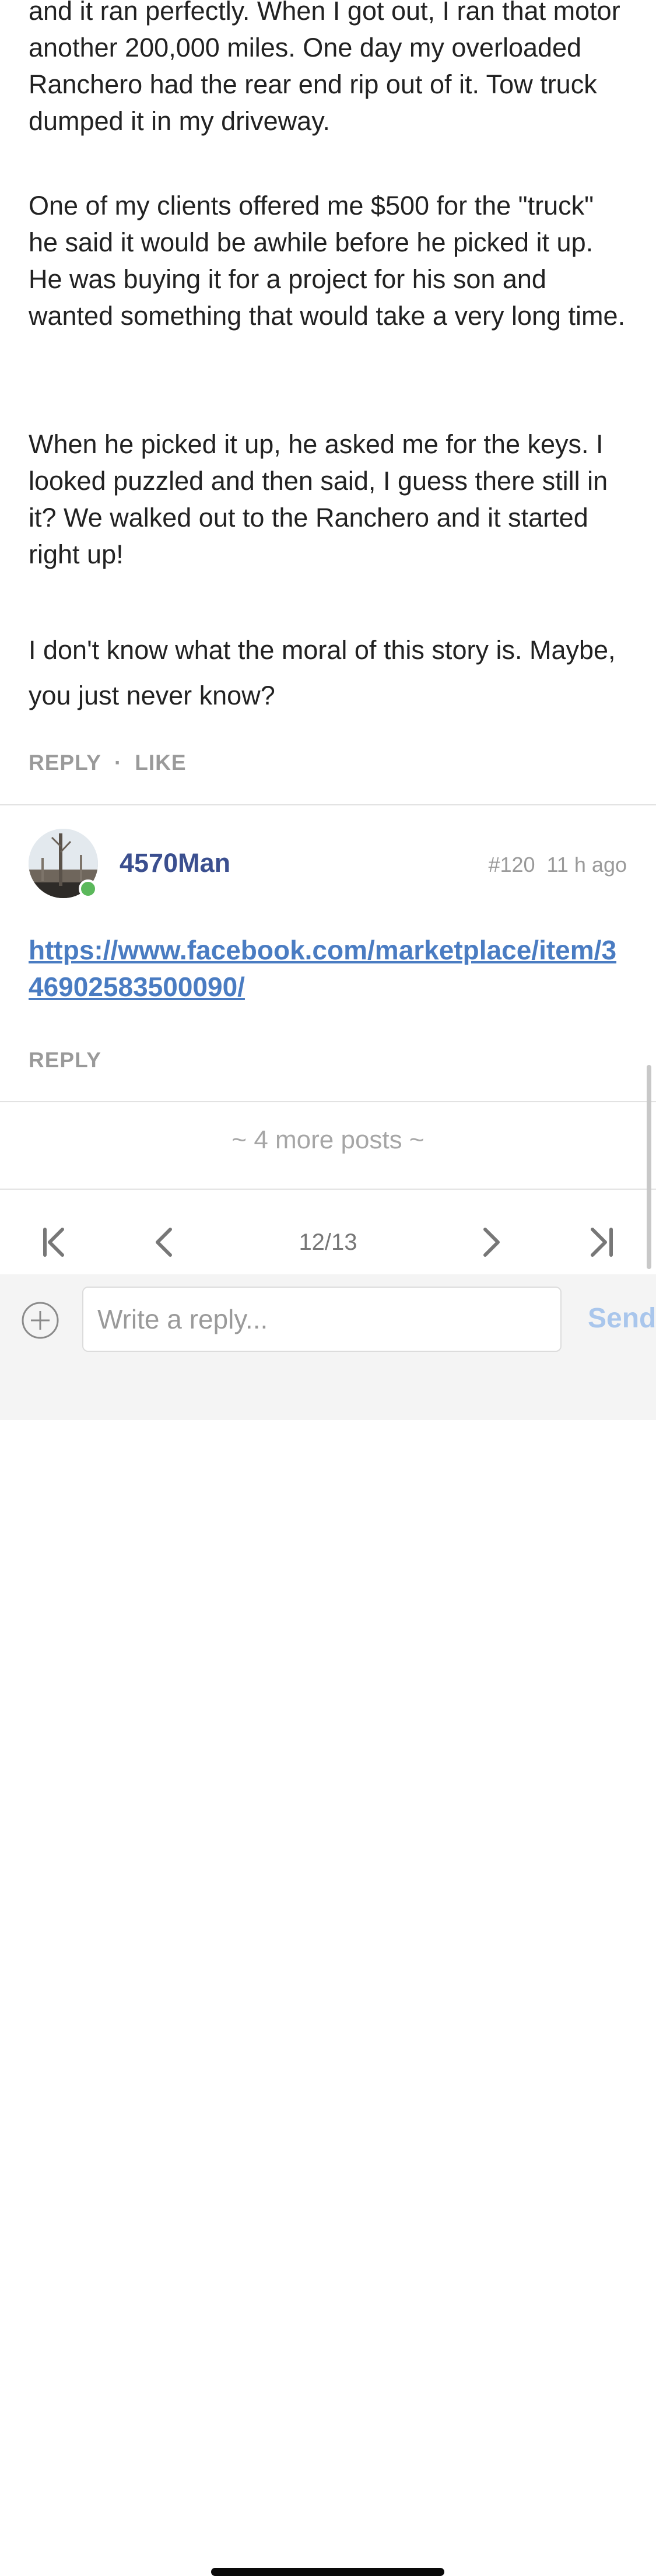 This screenshot has width=656, height=2576. I want to click on reply-input, so click(322, 1319).